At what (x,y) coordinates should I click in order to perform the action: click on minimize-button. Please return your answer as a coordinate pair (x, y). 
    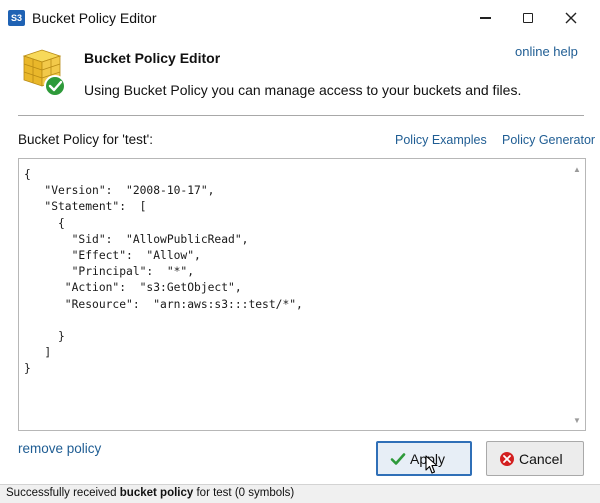
    Looking at the image, I should click on (485, 18).